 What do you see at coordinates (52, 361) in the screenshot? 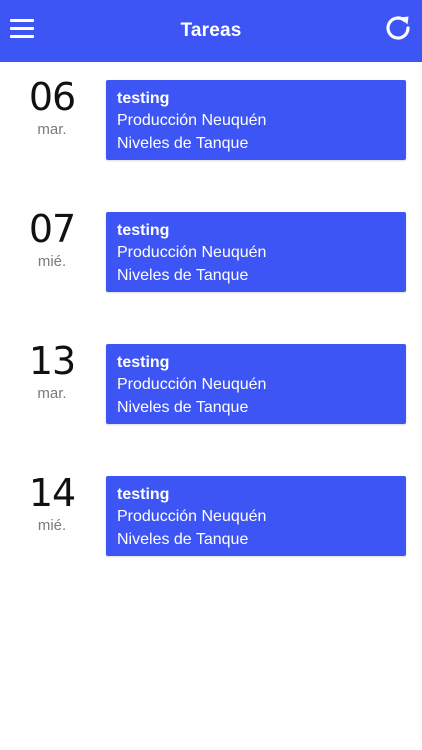
I see `day-number: 13` at bounding box center [52, 361].